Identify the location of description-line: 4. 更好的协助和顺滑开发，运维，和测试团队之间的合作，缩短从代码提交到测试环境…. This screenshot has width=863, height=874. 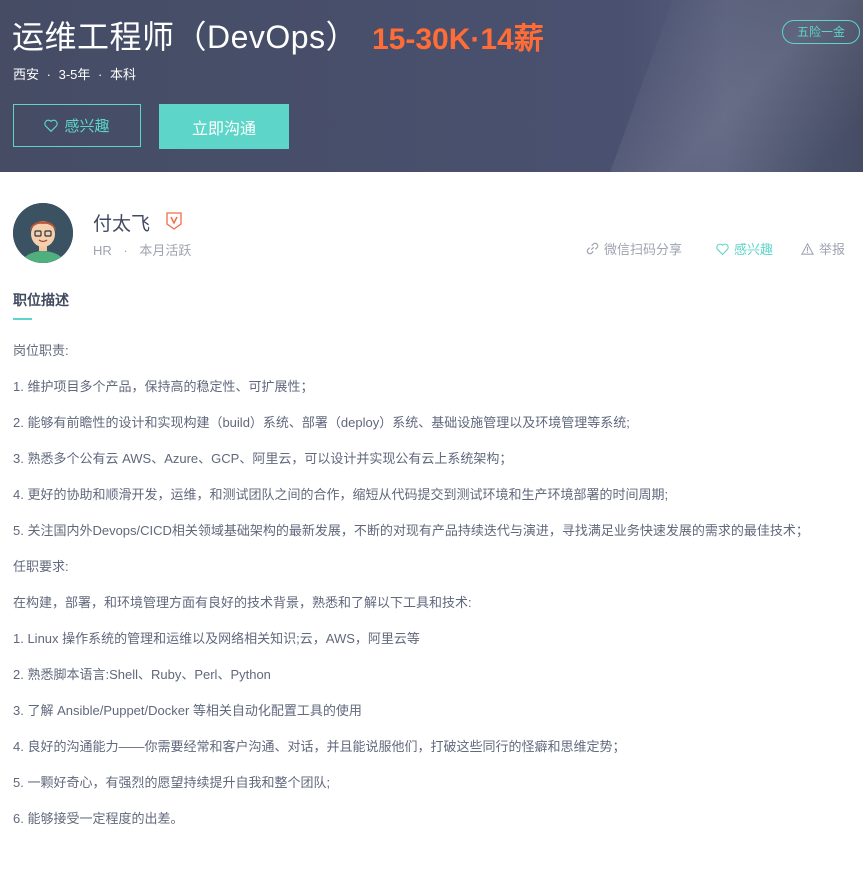
(341, 494).